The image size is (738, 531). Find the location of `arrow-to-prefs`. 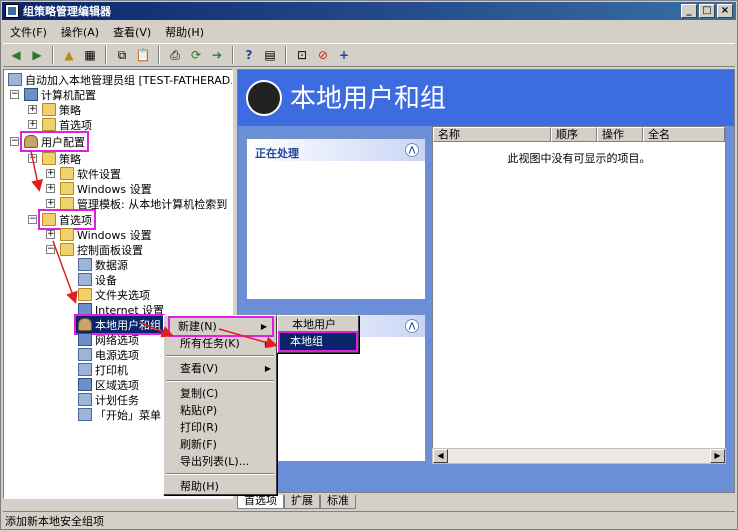

arrow-to-prefs is located at coordinates (37, 171).